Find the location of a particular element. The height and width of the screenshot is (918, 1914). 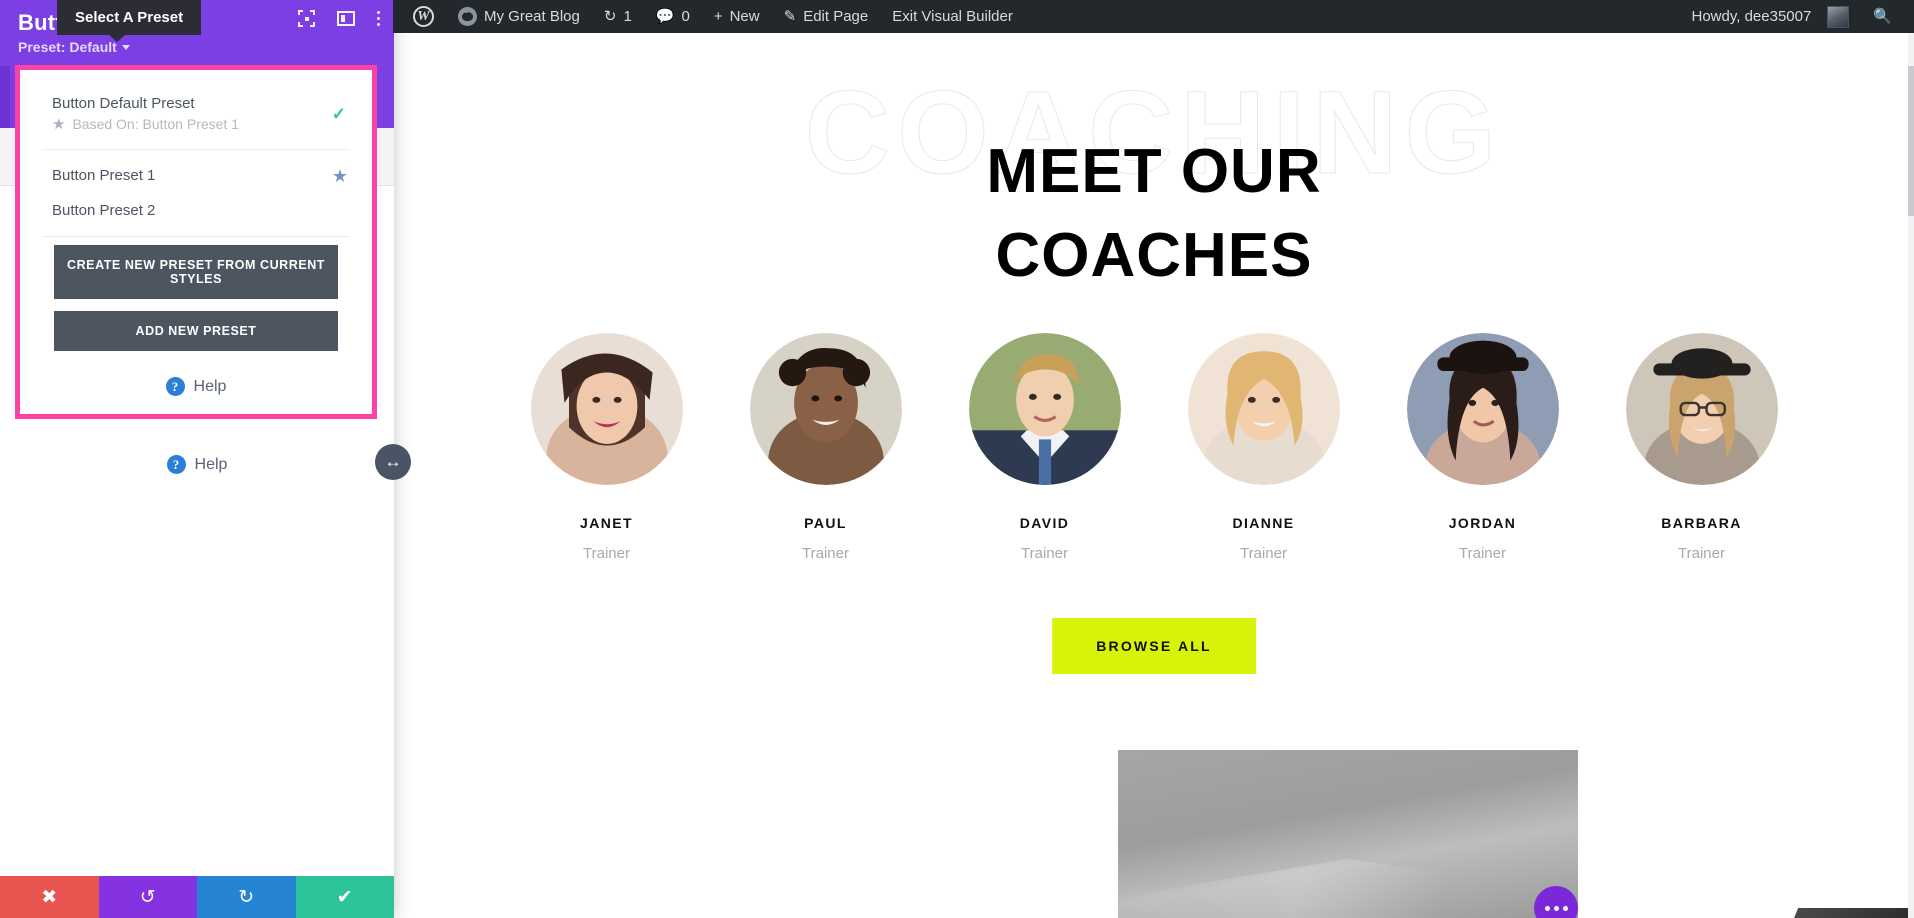

updates-count: 1 is located at coordinates (627, 16).